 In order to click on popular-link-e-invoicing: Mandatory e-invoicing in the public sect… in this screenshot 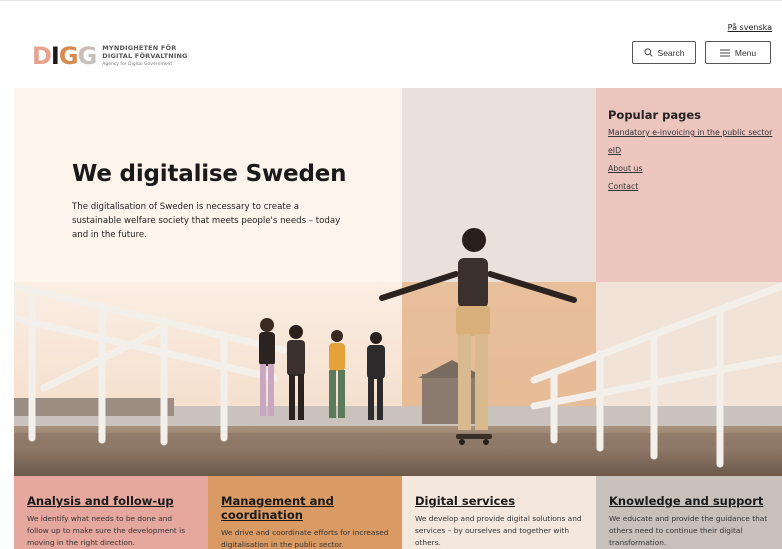, I will do `click(694, 132)`.